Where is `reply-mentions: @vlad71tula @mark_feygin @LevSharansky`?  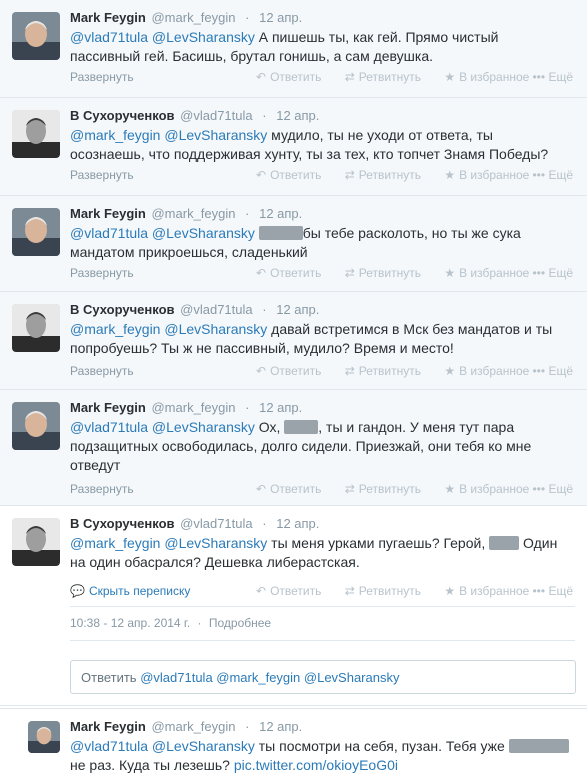 reply-mentions: @vlad71tula @mark_feygin @LevSharansky is located at coordinates (270, 677).